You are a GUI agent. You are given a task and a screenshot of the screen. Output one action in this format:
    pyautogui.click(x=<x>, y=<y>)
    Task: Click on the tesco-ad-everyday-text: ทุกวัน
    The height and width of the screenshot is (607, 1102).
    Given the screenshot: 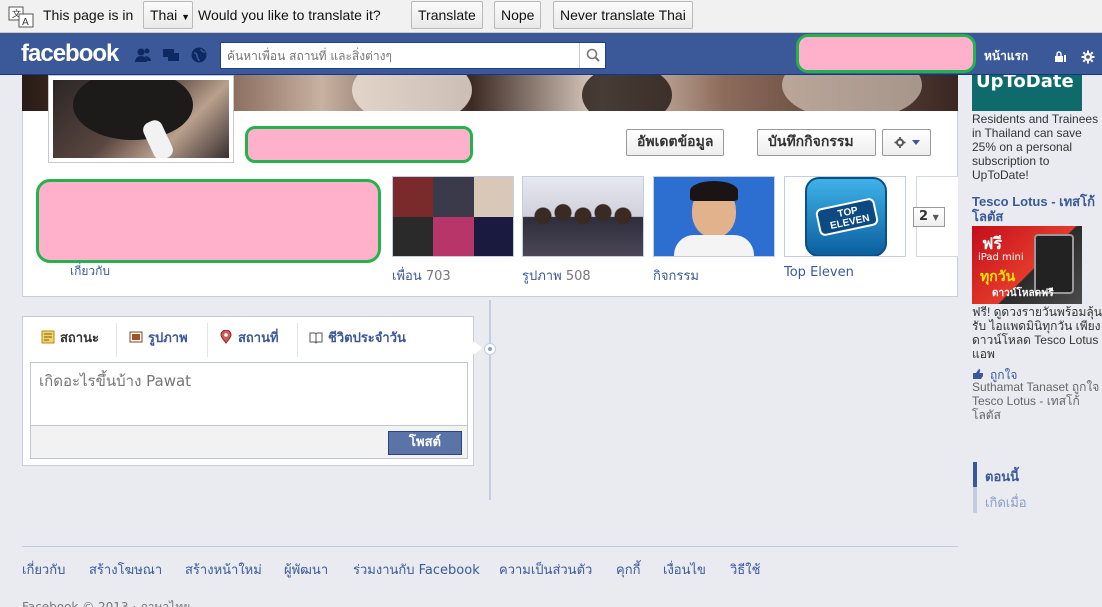 What is the action you would take?
    pyautogui.click(x=998, y=277)
    